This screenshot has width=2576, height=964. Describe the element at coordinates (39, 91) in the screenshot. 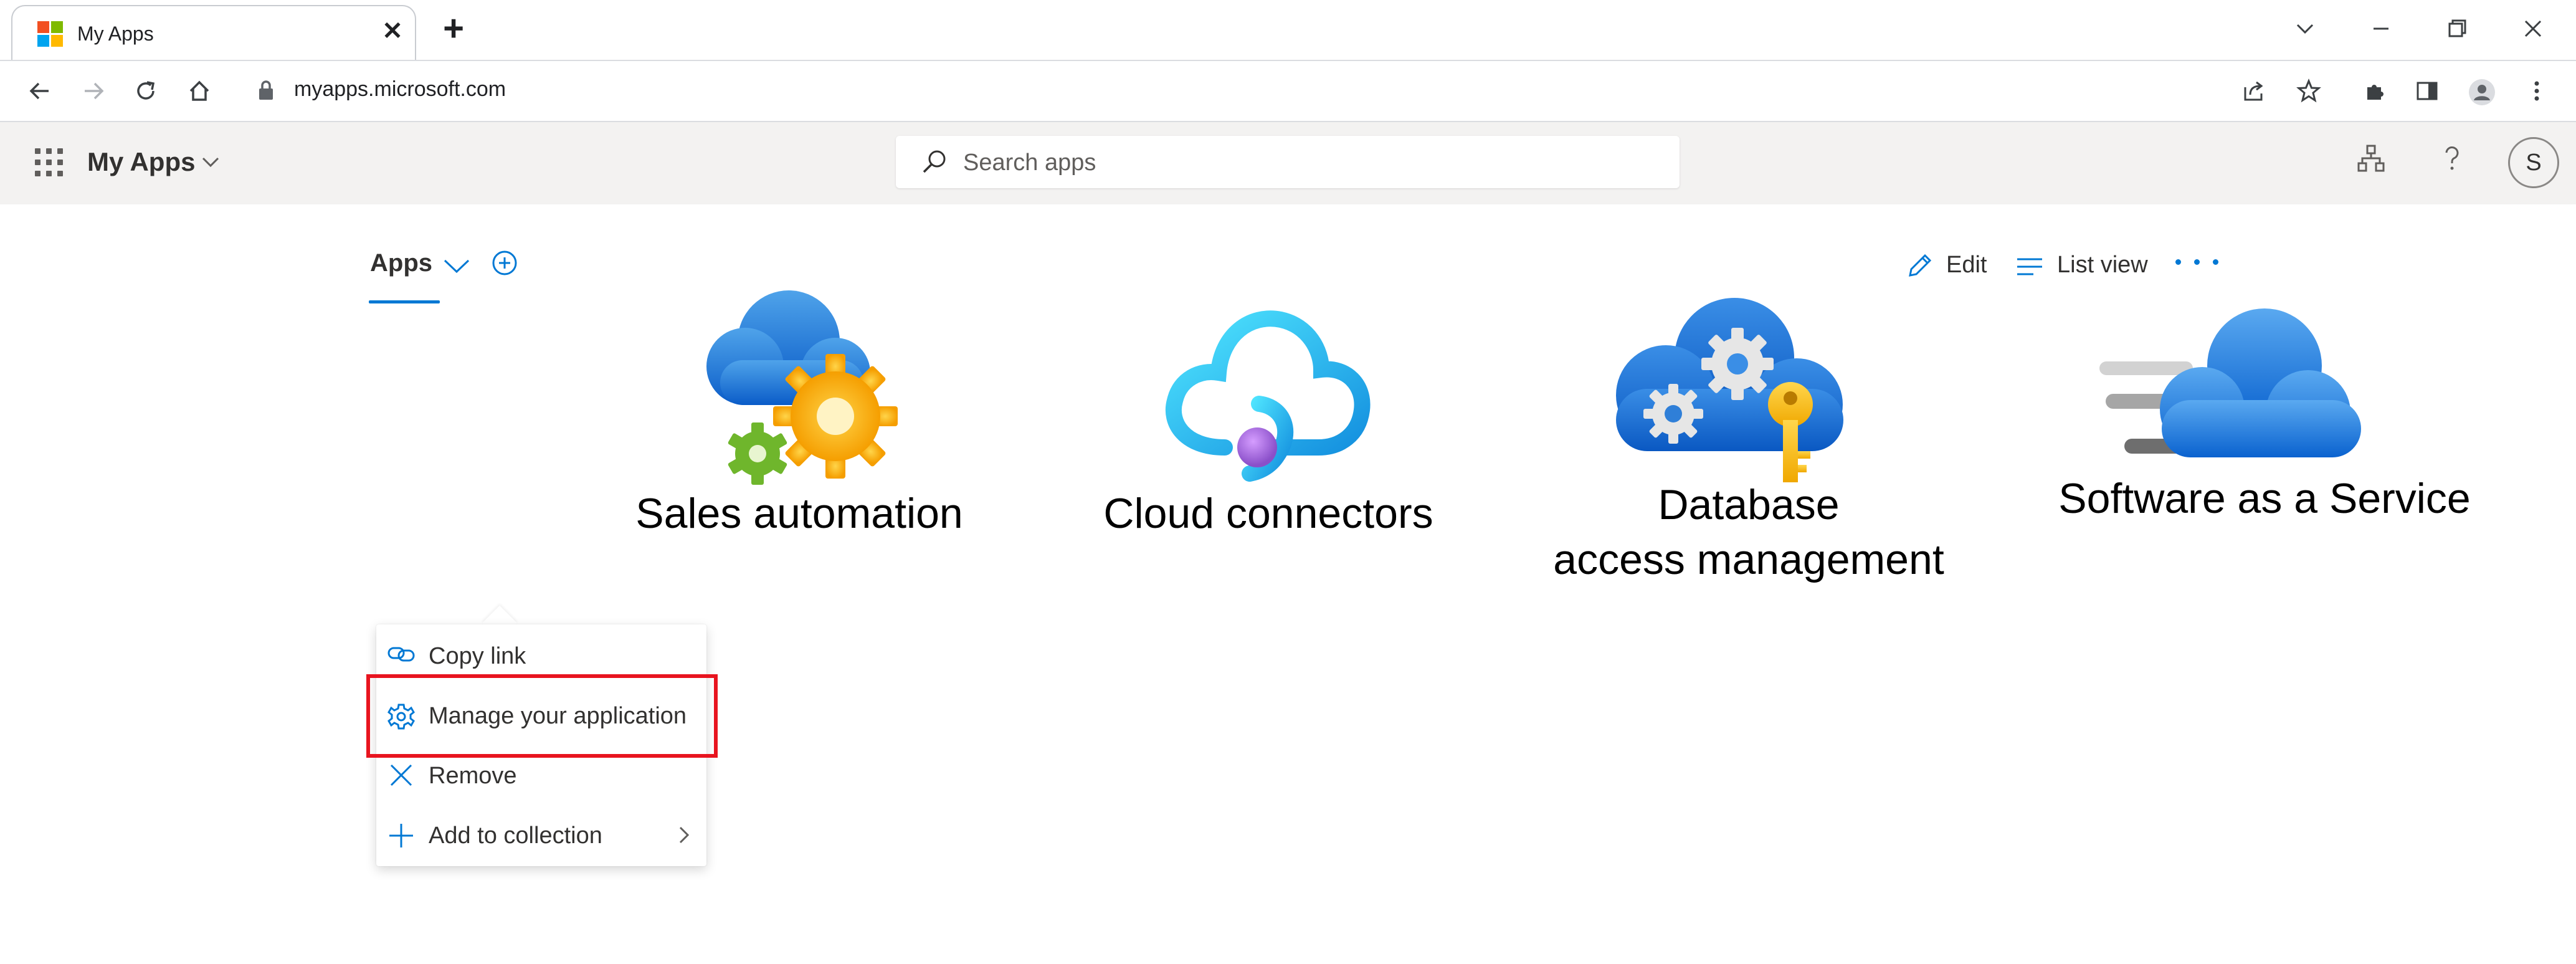

I see `back-arrow-icon` at that location.